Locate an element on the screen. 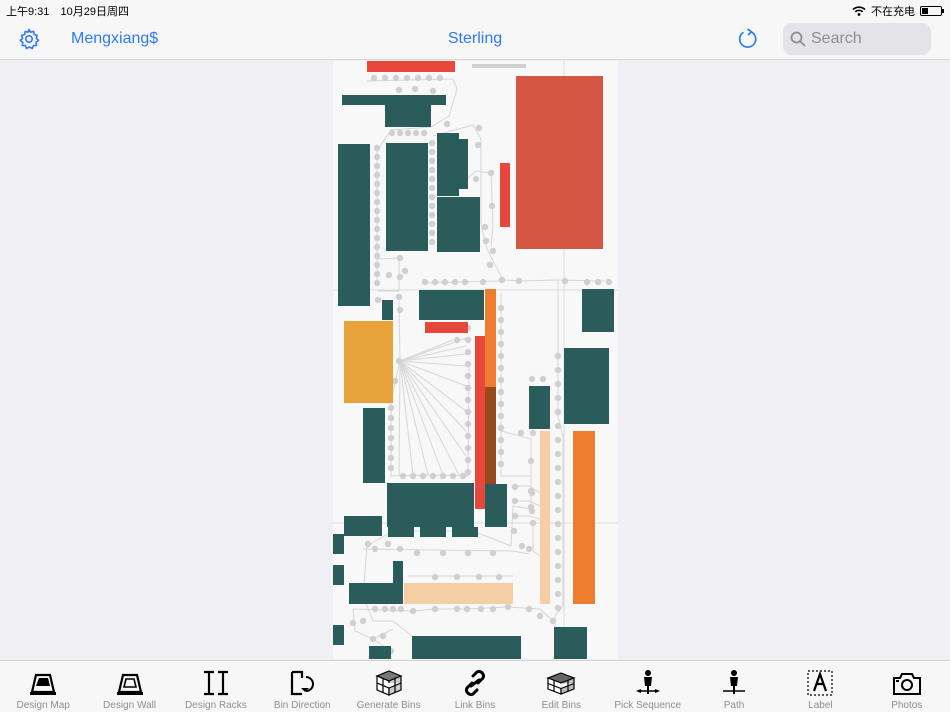  tab-label: Edit Bins is located at coordinates (561, 705).